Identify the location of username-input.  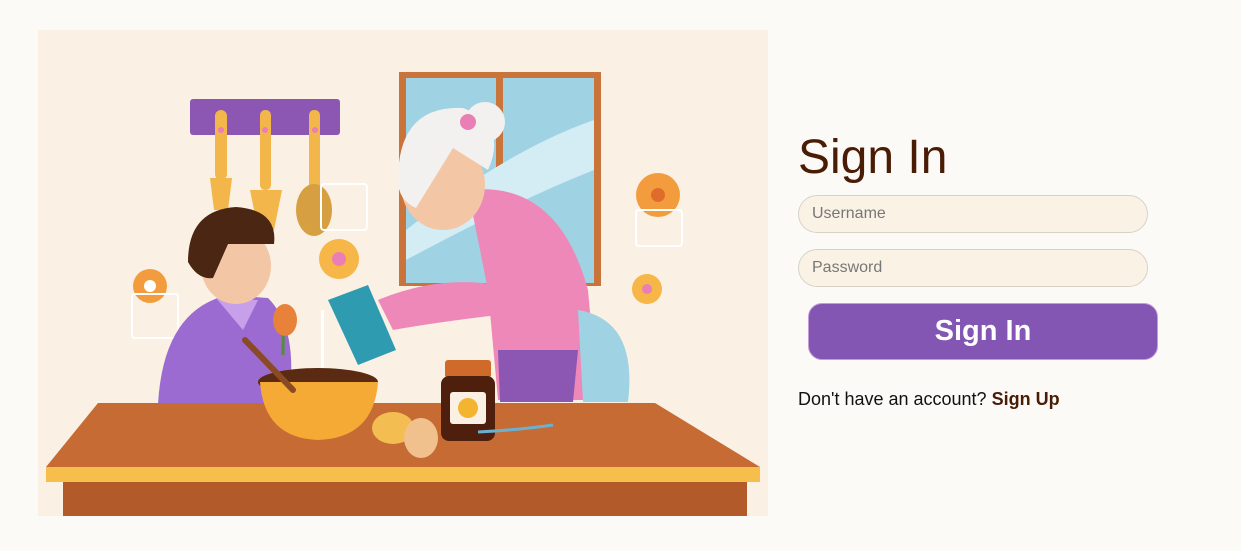
(973, 214).